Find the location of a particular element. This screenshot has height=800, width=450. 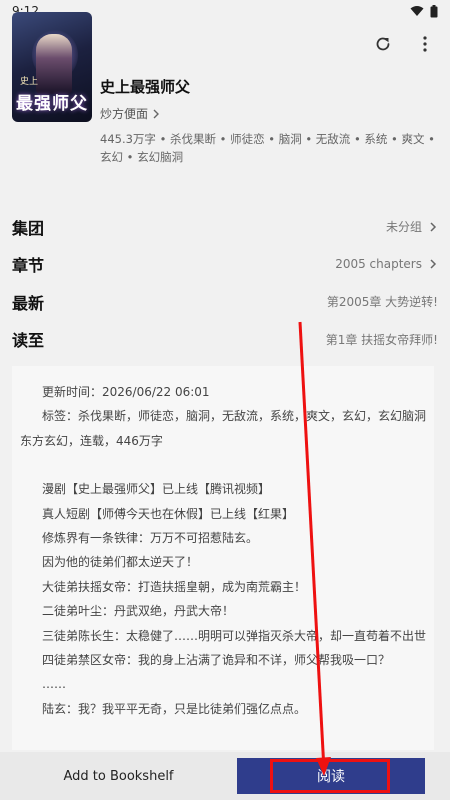

info-row-value: 第1章 扶摇女帝拜师! is located at coordinates (381, 339).